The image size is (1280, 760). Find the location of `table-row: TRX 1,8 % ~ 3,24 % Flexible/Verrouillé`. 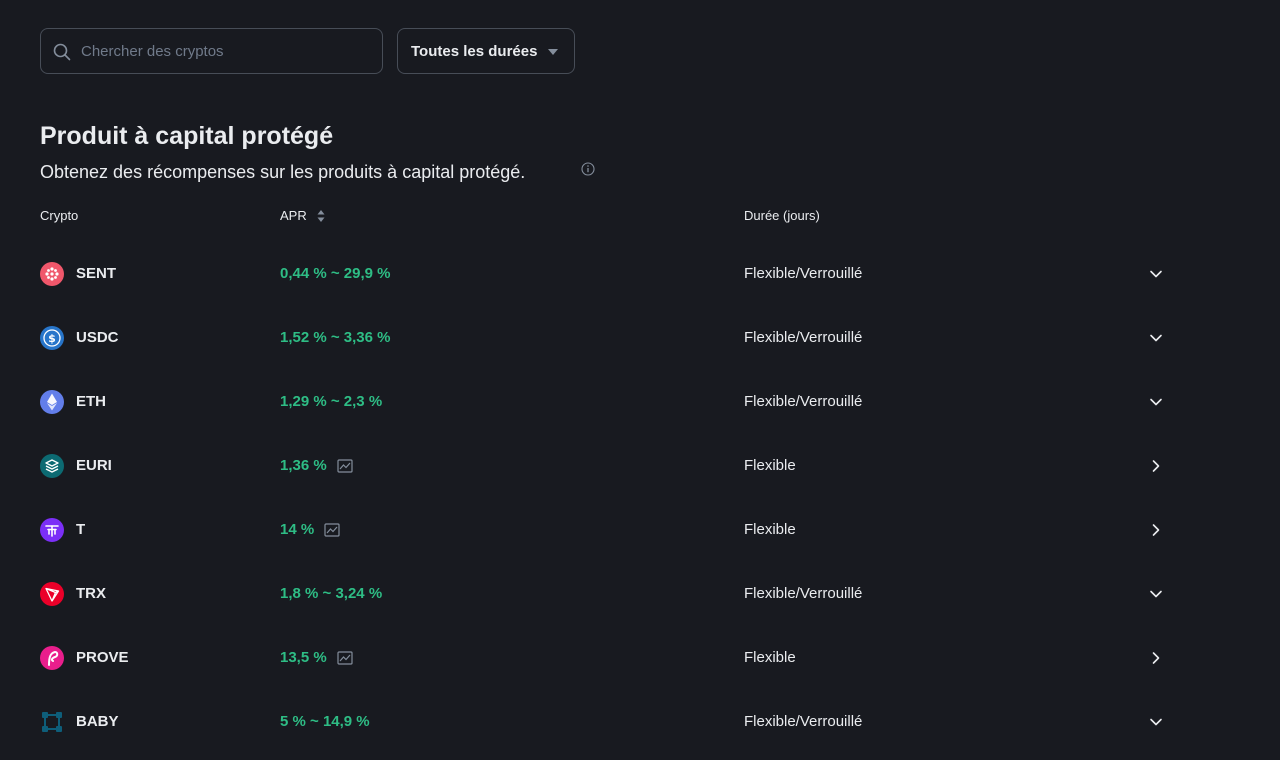

table-row: TRX 1,8 % ~ 3,24 % Flexible/Verrouillé is located at coordinates (640, 594).